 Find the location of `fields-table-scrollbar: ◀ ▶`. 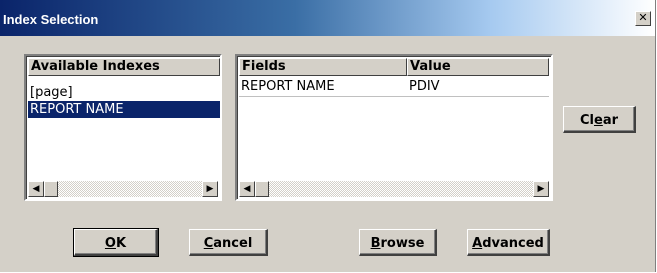

fields-table-scrollbar: ◀ ▶ is located at coordinates (394, 189).